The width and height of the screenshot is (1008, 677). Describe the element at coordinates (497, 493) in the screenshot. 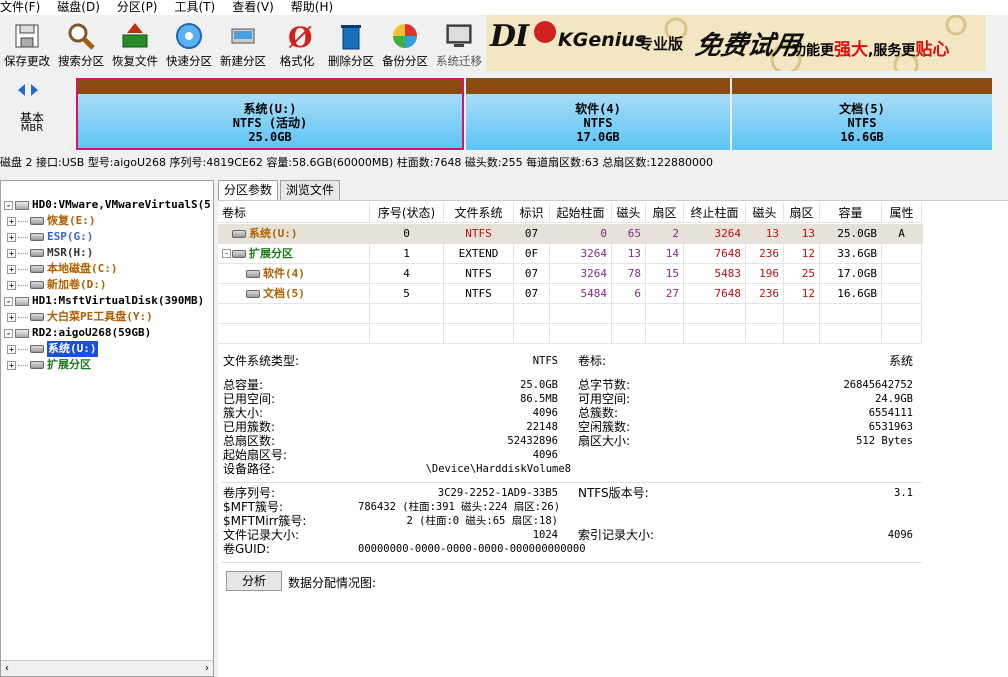

I see `detail-value: 3C29-2252-1AD9-33B5` at that location.